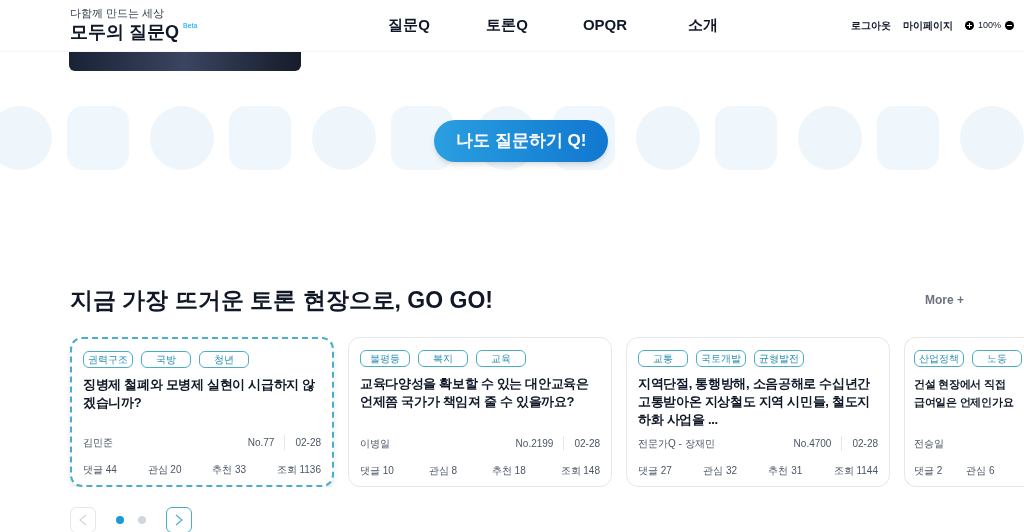  I want to click on more-link: More +, so click(944, 300).